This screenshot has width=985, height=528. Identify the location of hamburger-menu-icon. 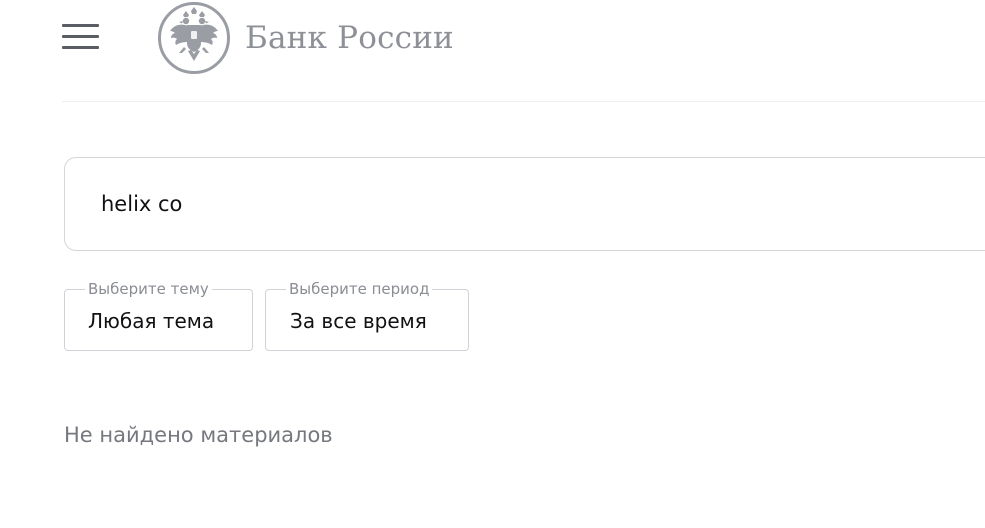
(80, 37).